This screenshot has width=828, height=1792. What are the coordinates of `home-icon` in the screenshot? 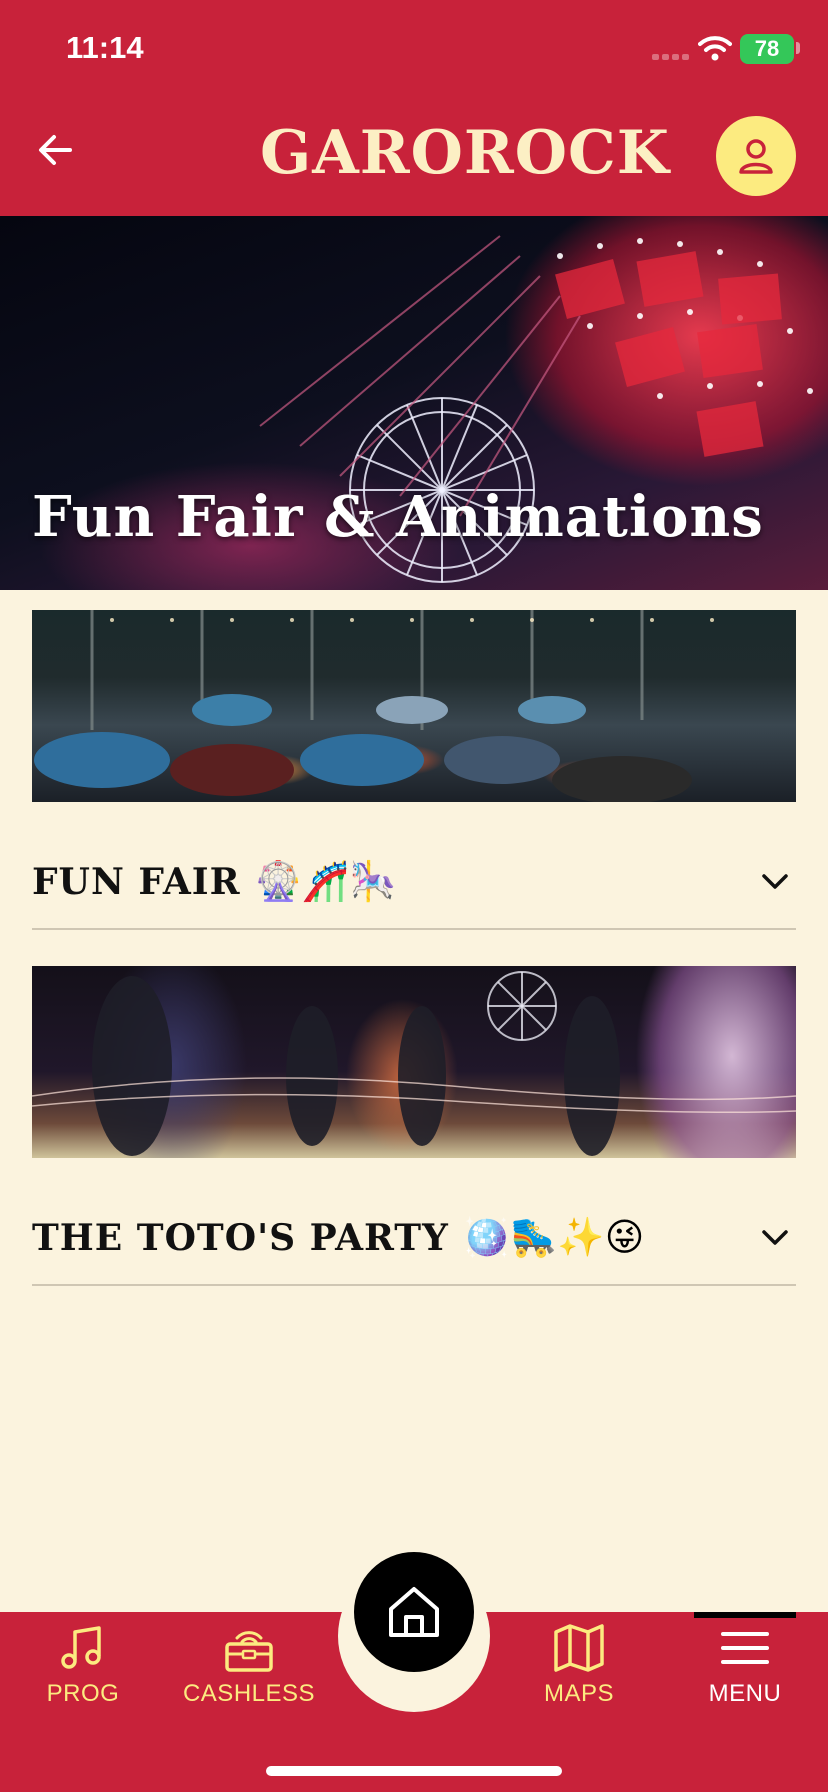 It's located at (414, 1612).